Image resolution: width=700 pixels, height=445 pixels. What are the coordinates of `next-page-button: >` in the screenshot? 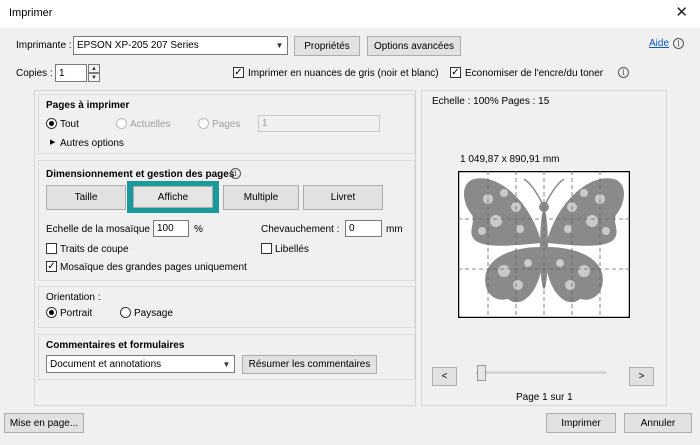 It's located at (641, 376).